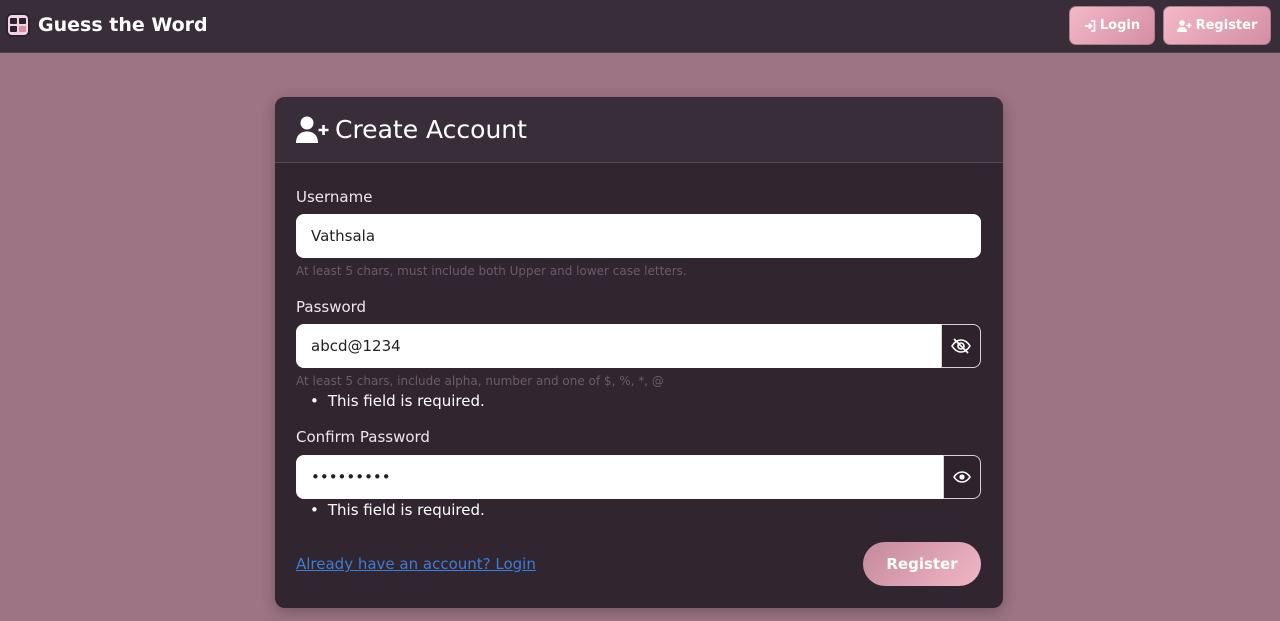  What do you see at coordinates (123, 25) in the screenshot?
I see `app-title: Guess the Word` at bounding box center [123, 25].